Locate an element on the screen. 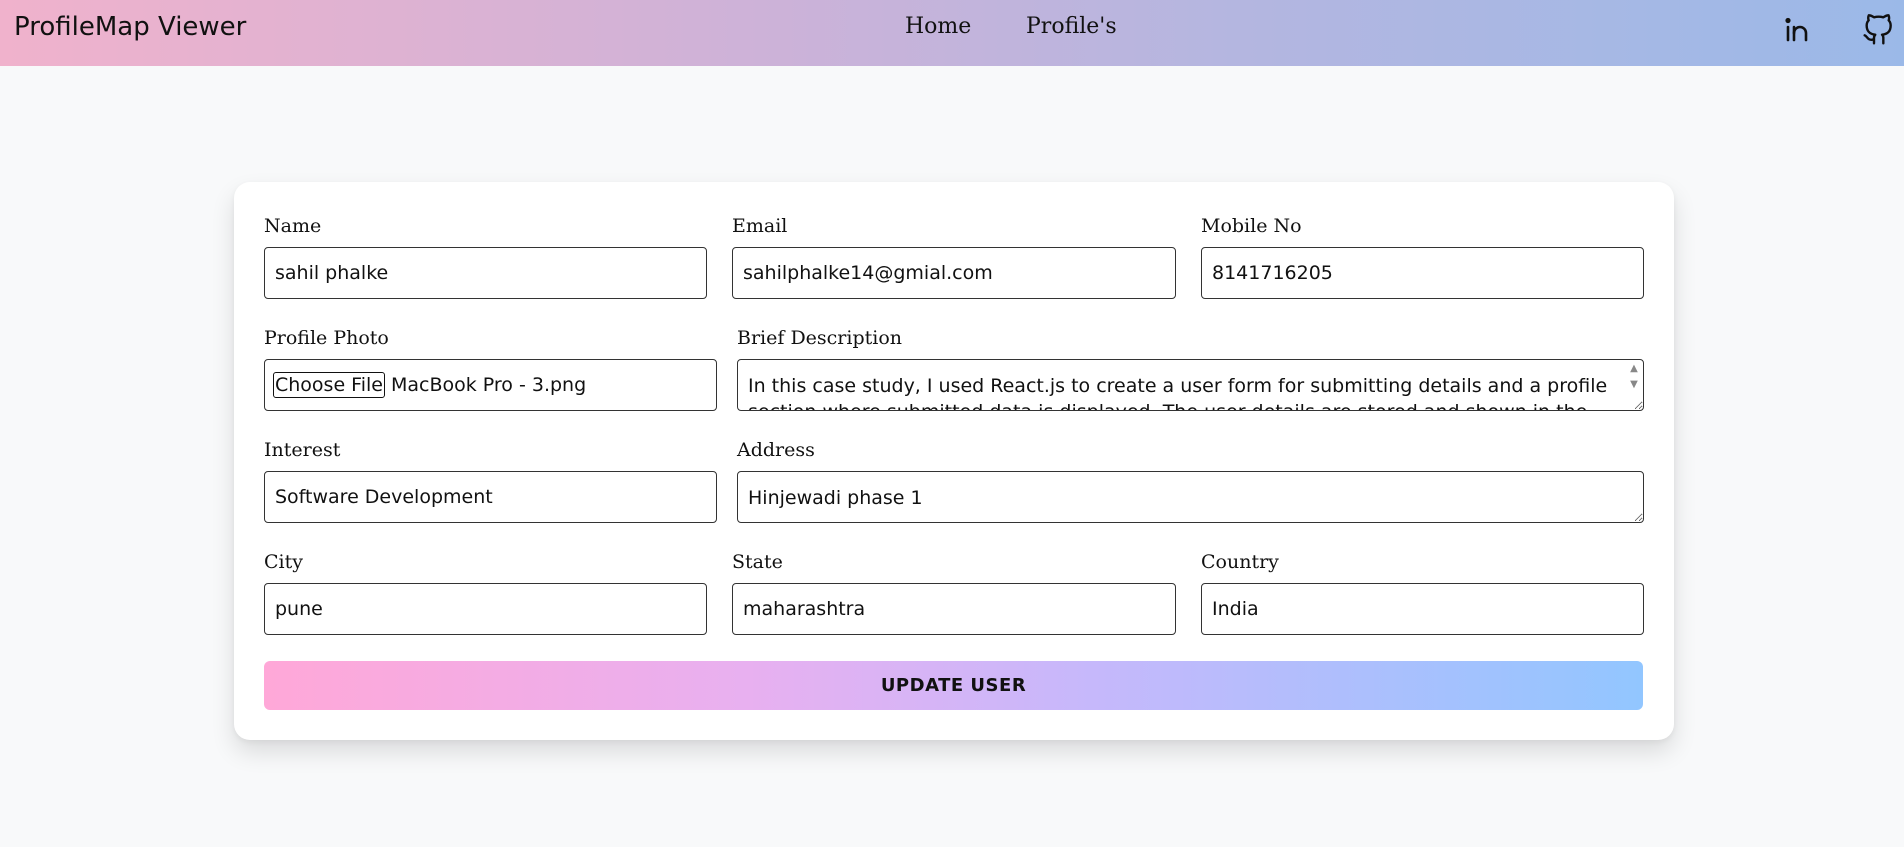 The height and width of the screenshot is (847, 1904). interest-input is located at coordinates (490, 497).